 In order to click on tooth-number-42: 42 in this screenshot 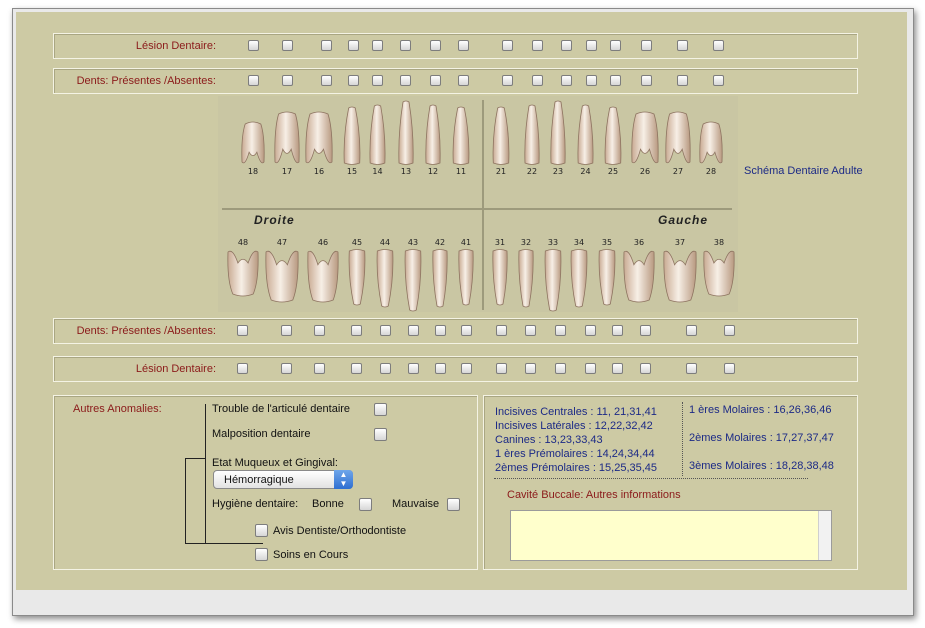, I will do `click(440, 242)`.